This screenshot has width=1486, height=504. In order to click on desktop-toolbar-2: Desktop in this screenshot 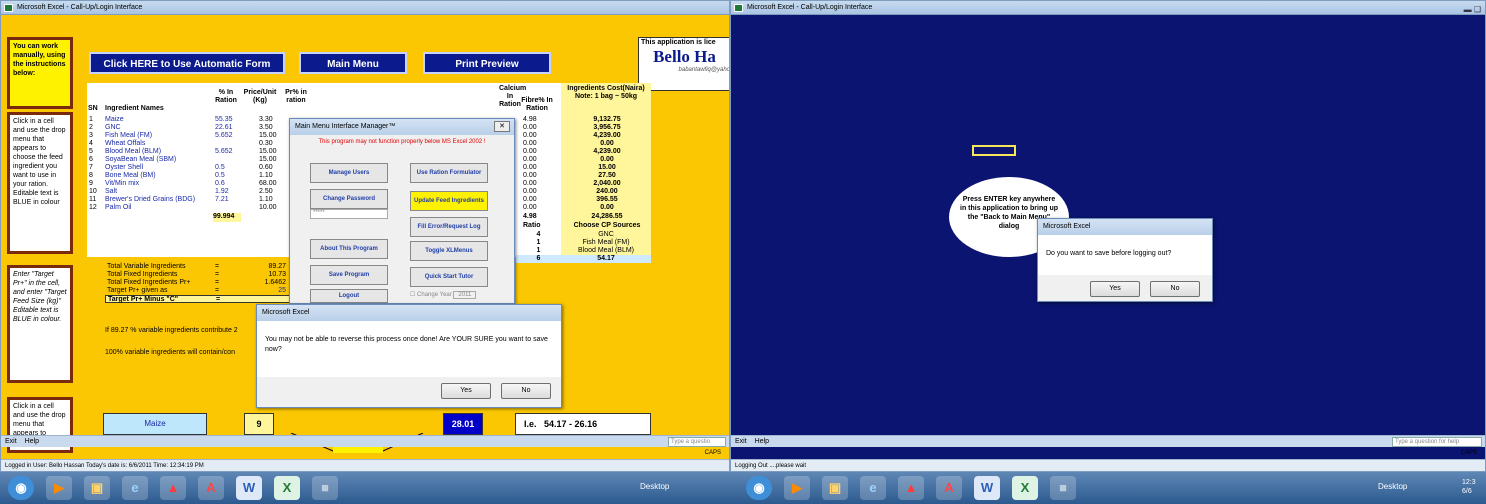, I will do `click(1392, 486)`.